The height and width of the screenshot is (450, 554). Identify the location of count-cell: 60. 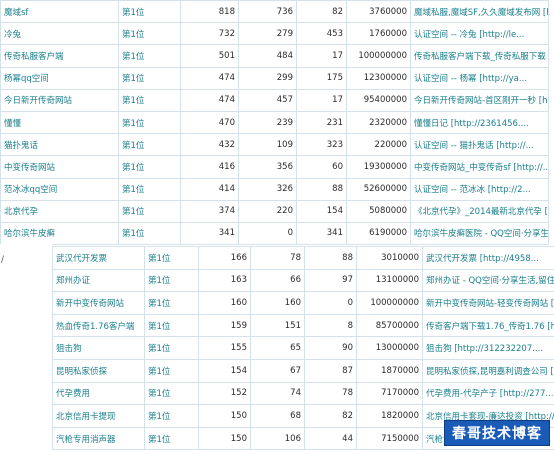
(322, 167).